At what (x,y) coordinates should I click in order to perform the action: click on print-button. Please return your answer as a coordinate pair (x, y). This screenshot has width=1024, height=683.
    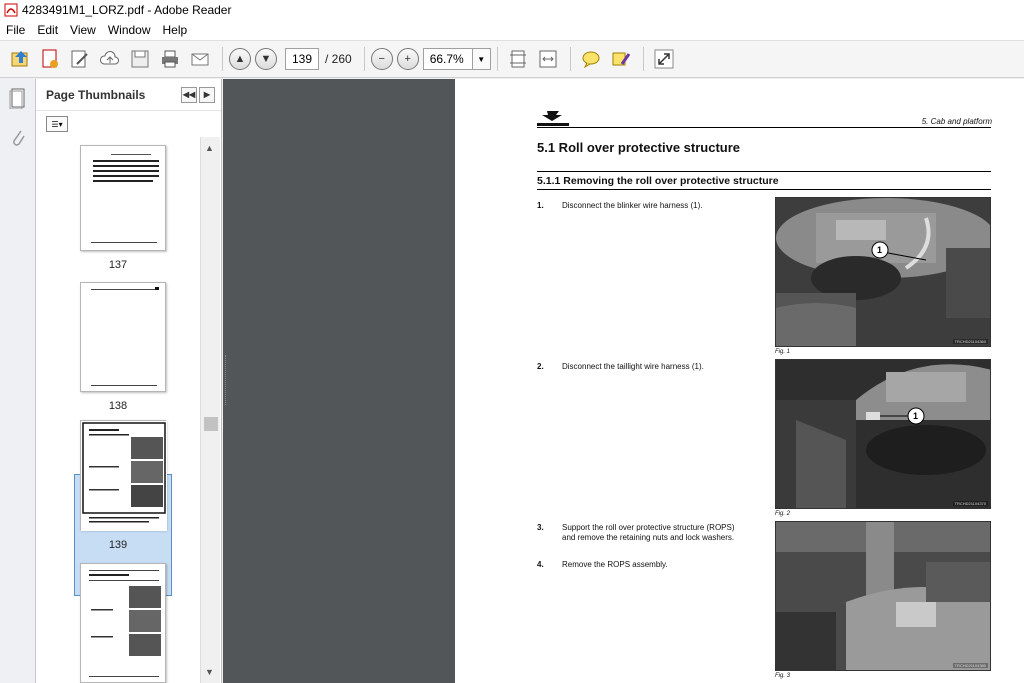
    Looking at the image, I should click on (170, 59).